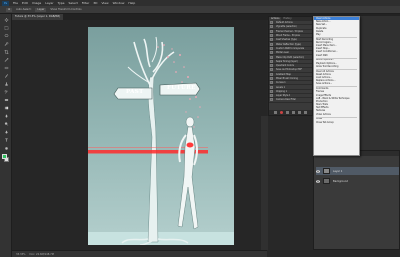 The height and width of the screenshot is (257, 400). I want to click on brush-tool-icon, so click(6, 75).